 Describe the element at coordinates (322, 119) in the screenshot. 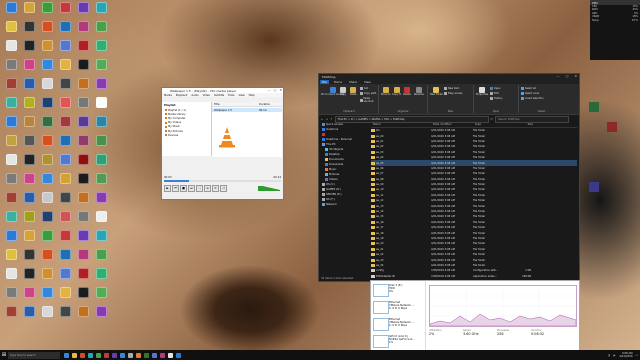

I see `back-arrow-icon: ←` at that location.